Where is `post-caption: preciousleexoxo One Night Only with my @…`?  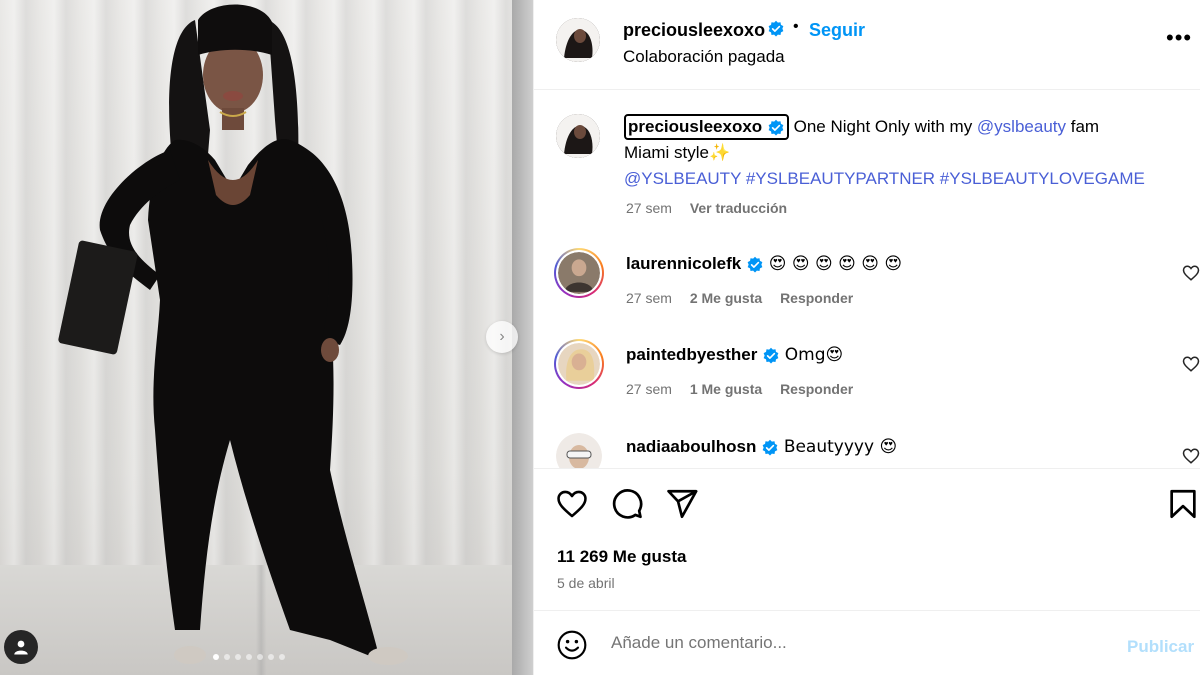 post-caption: preciousleexoxo One Night Only with my @… is located at coordinates (867, 160).